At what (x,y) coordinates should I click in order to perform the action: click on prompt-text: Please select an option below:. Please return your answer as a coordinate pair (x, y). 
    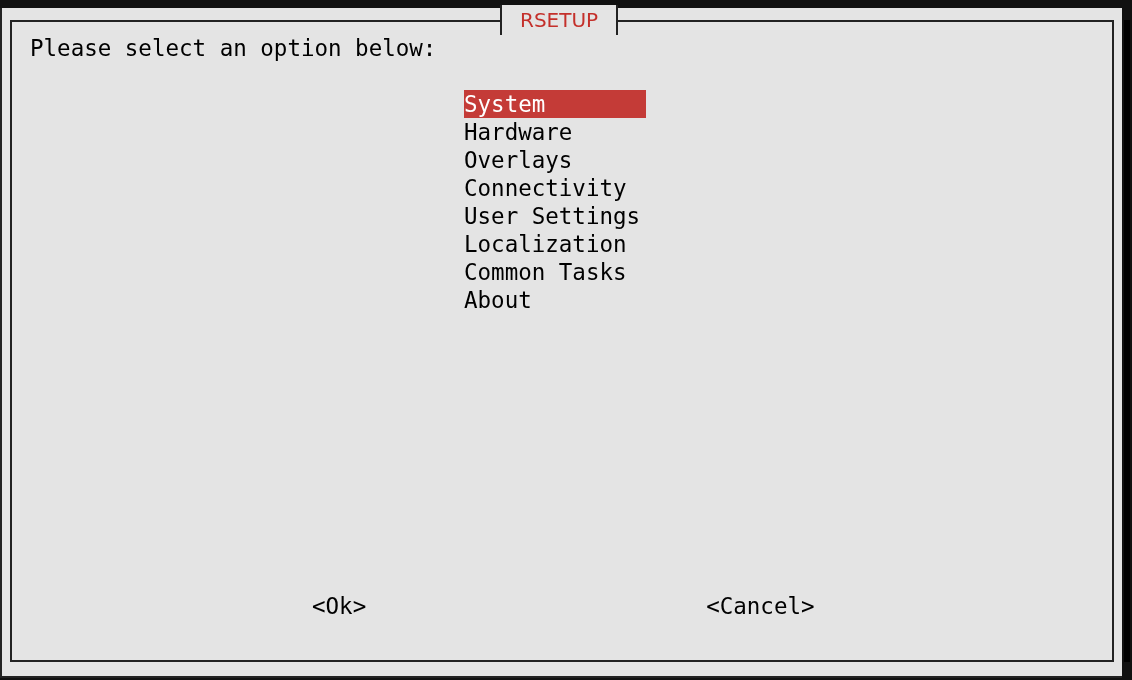
    Looking at the image, I should click on (234, 48).